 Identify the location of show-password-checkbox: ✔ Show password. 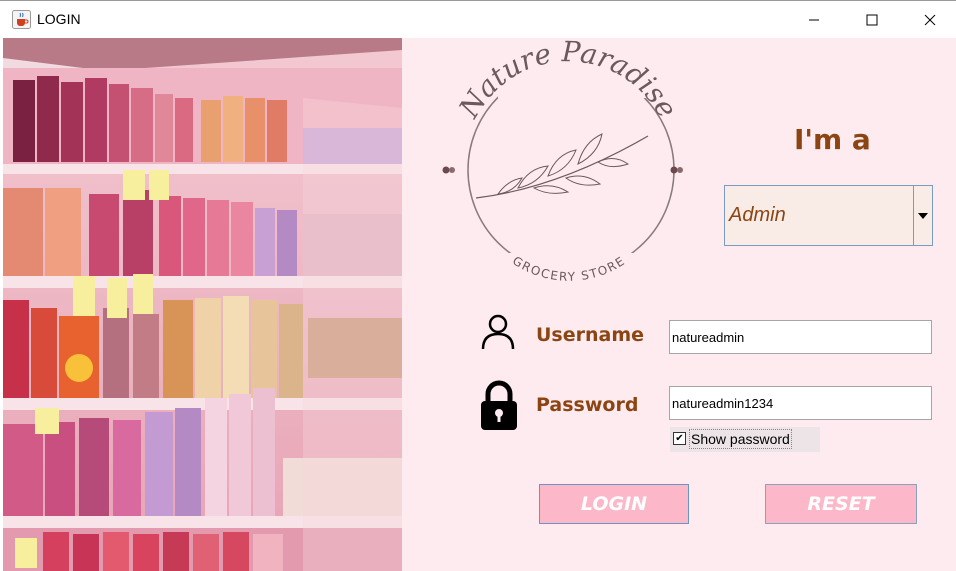
(745, 439).